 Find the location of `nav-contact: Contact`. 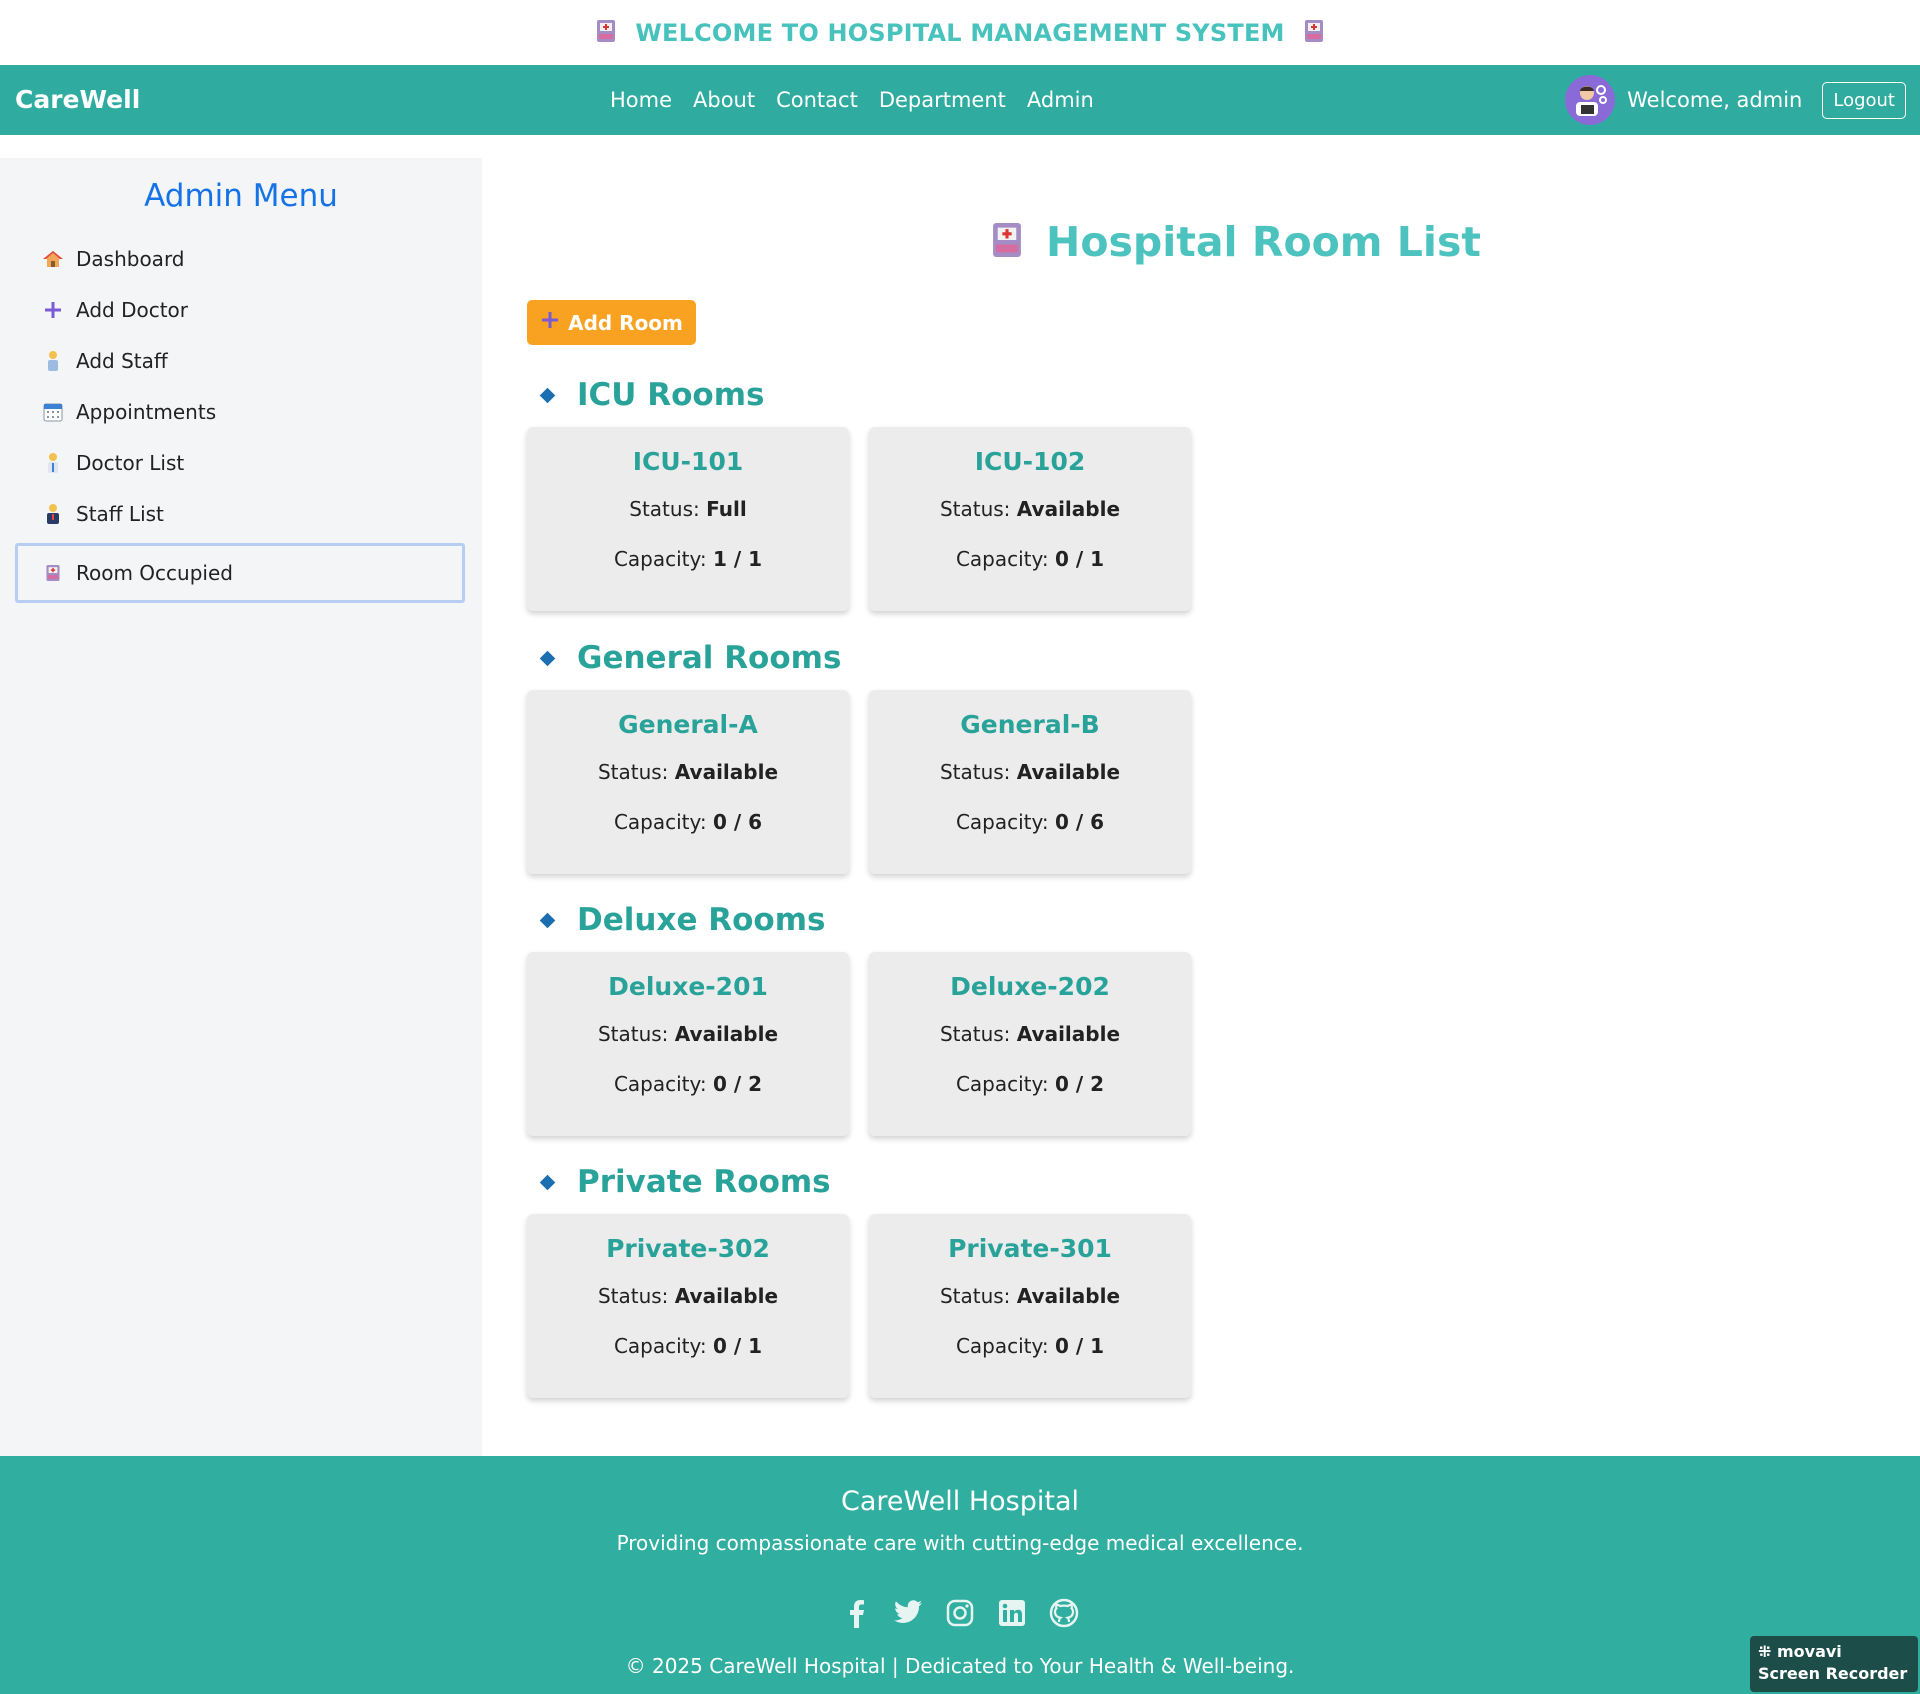

nav-contact: Contact is located at coordinates (817, 100).